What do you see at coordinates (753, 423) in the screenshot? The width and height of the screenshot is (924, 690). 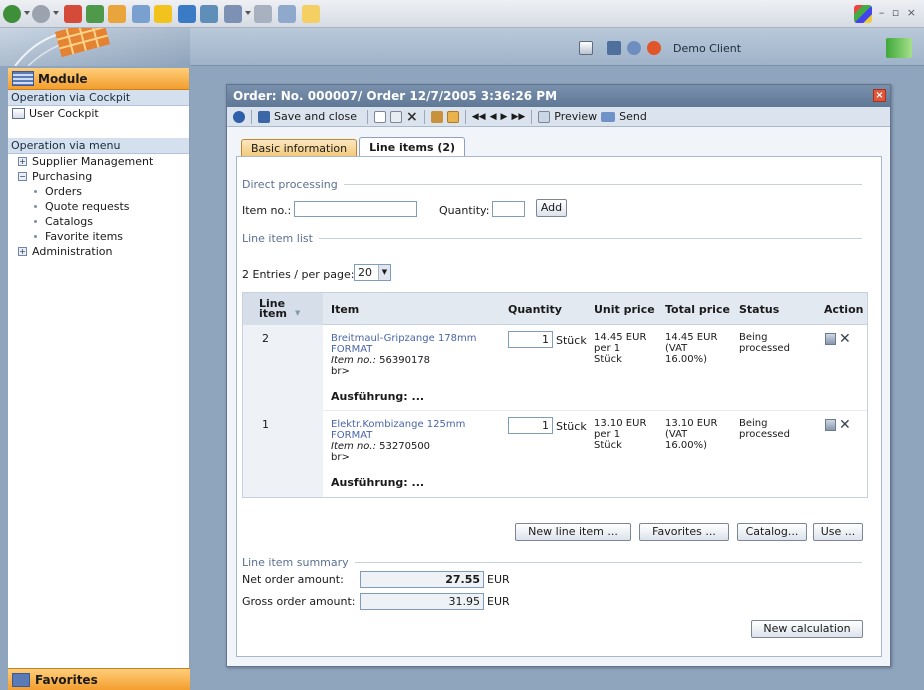 I see `status-line: Being` at bounding box center [753, 423].